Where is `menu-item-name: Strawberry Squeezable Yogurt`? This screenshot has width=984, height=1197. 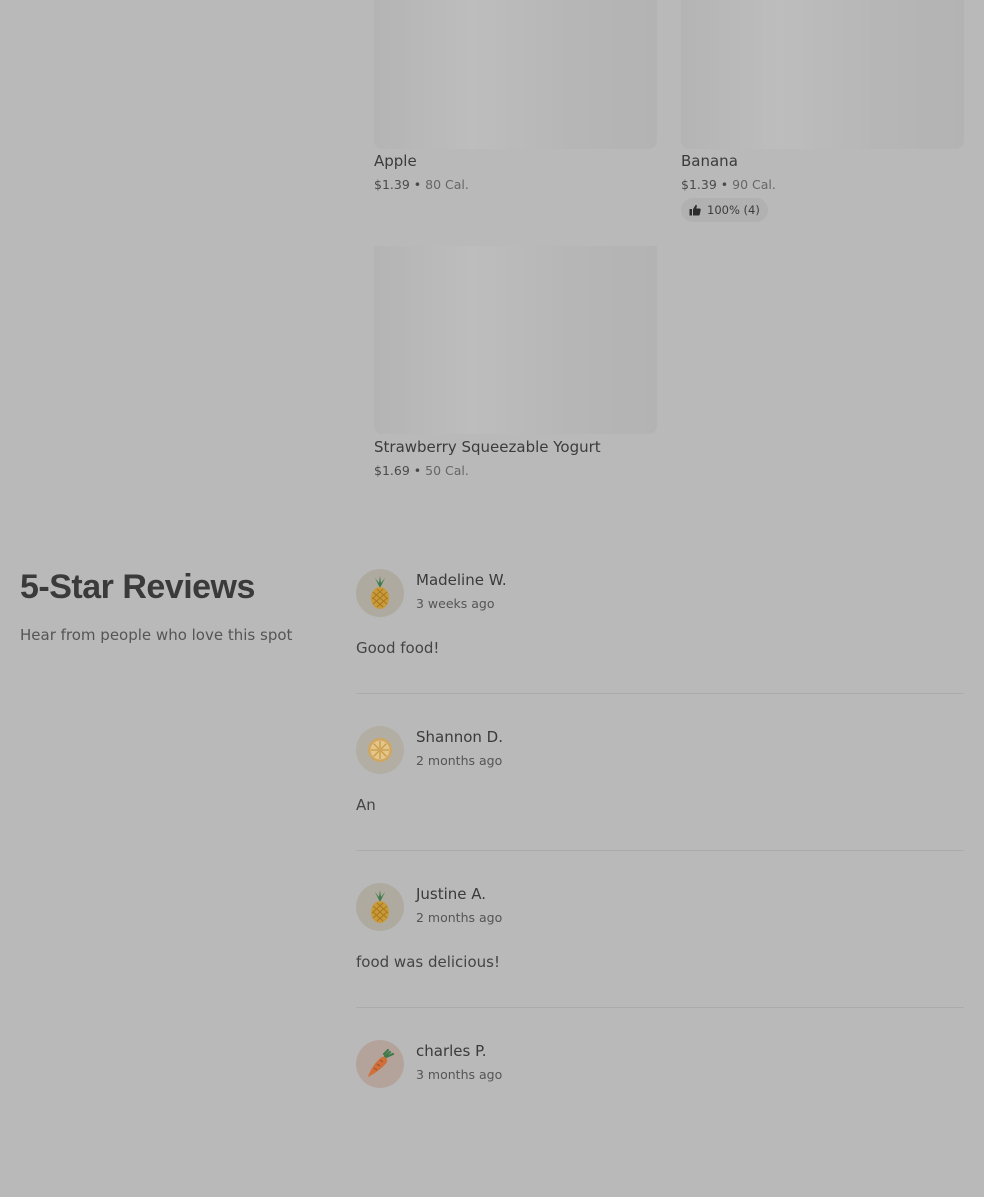 menu-item-name: Strawberry Squeezable Yogurt is located at coordinates (487, 447).